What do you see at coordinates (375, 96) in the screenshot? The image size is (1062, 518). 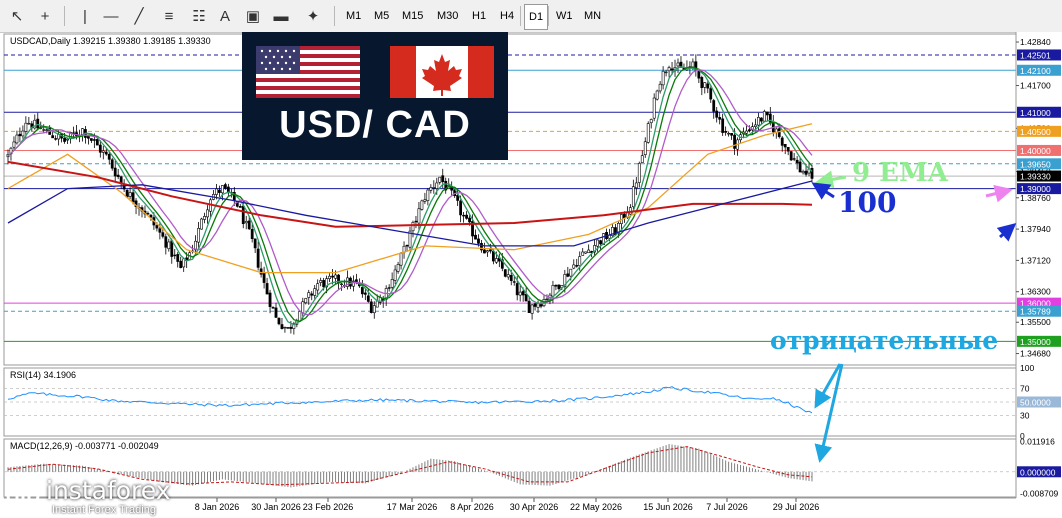 I see `pair-banner: USD/ CAD` at bounding box center [375, 96].